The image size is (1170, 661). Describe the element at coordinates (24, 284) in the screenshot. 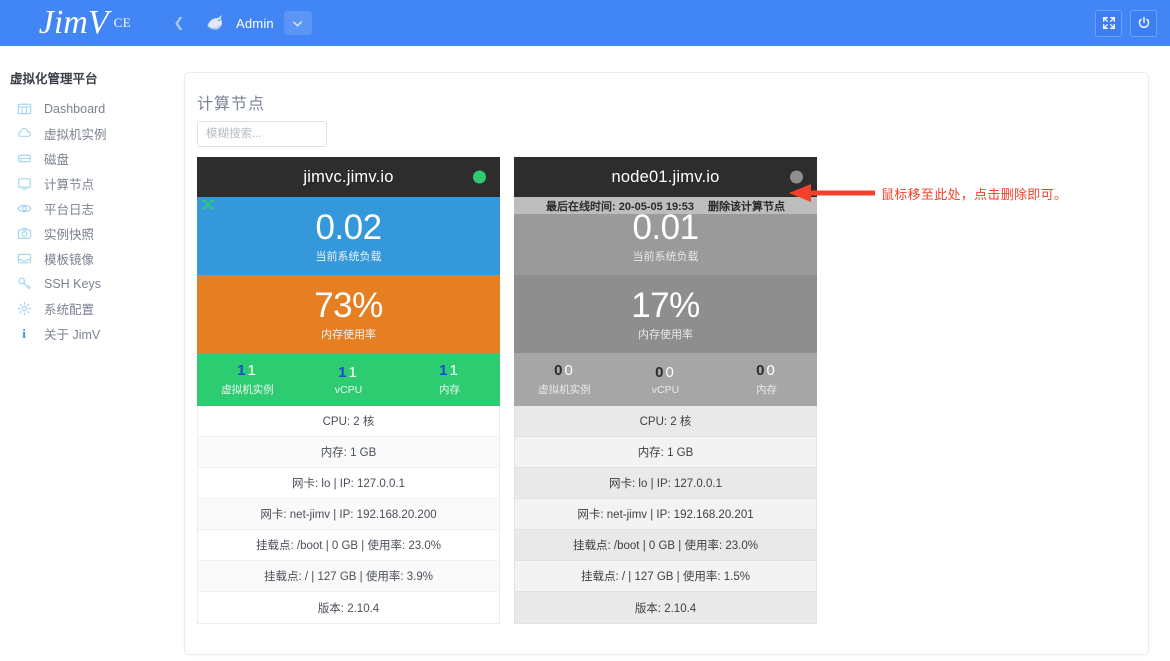

I see `key-icon` at that location.